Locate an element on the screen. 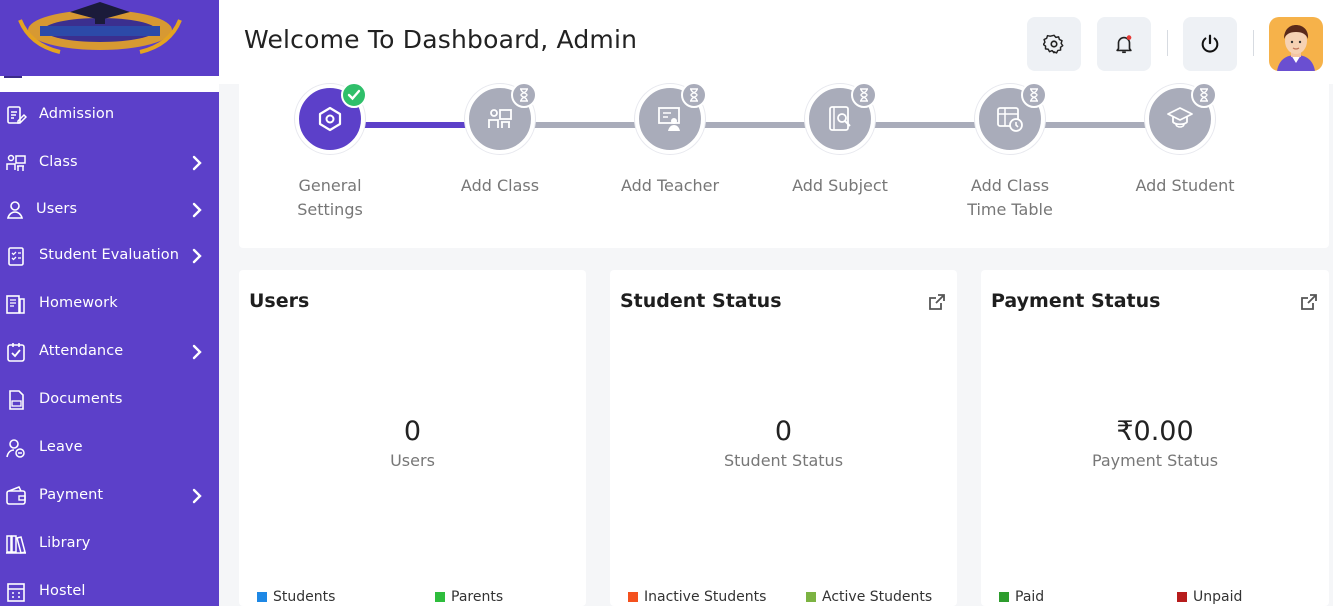  step-add-subject is located at coordinates (841, 118).